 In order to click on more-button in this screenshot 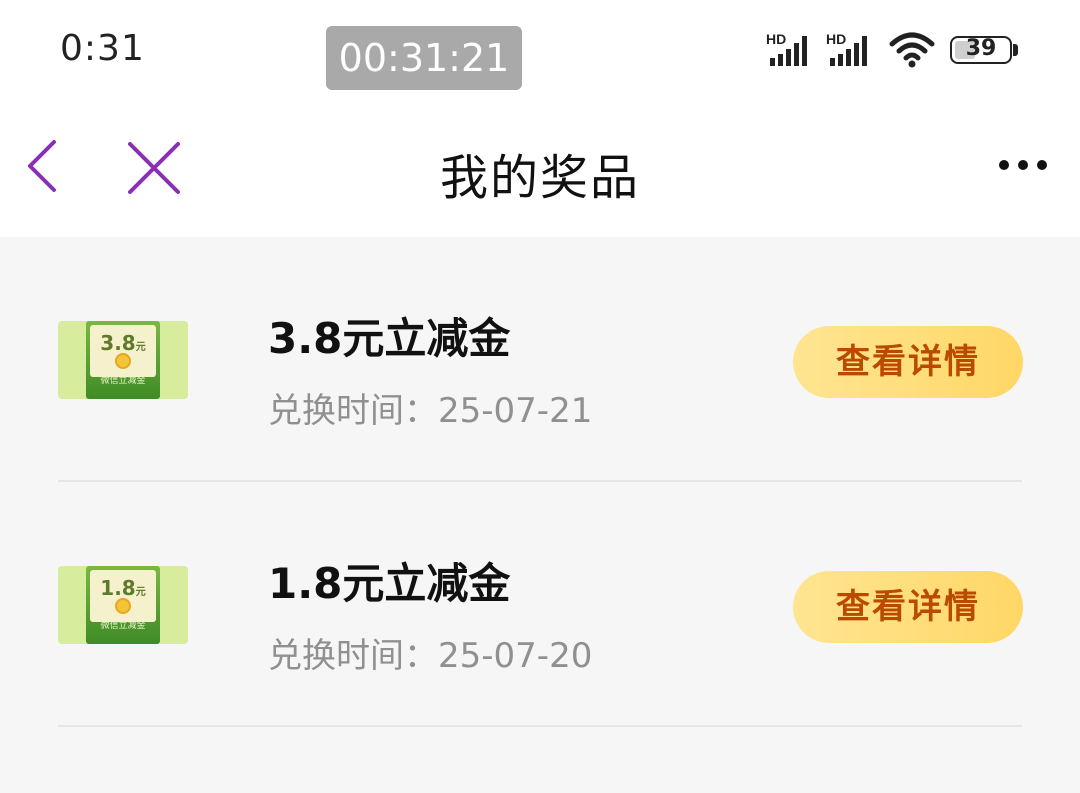, I will do `click(1023, 165)`.